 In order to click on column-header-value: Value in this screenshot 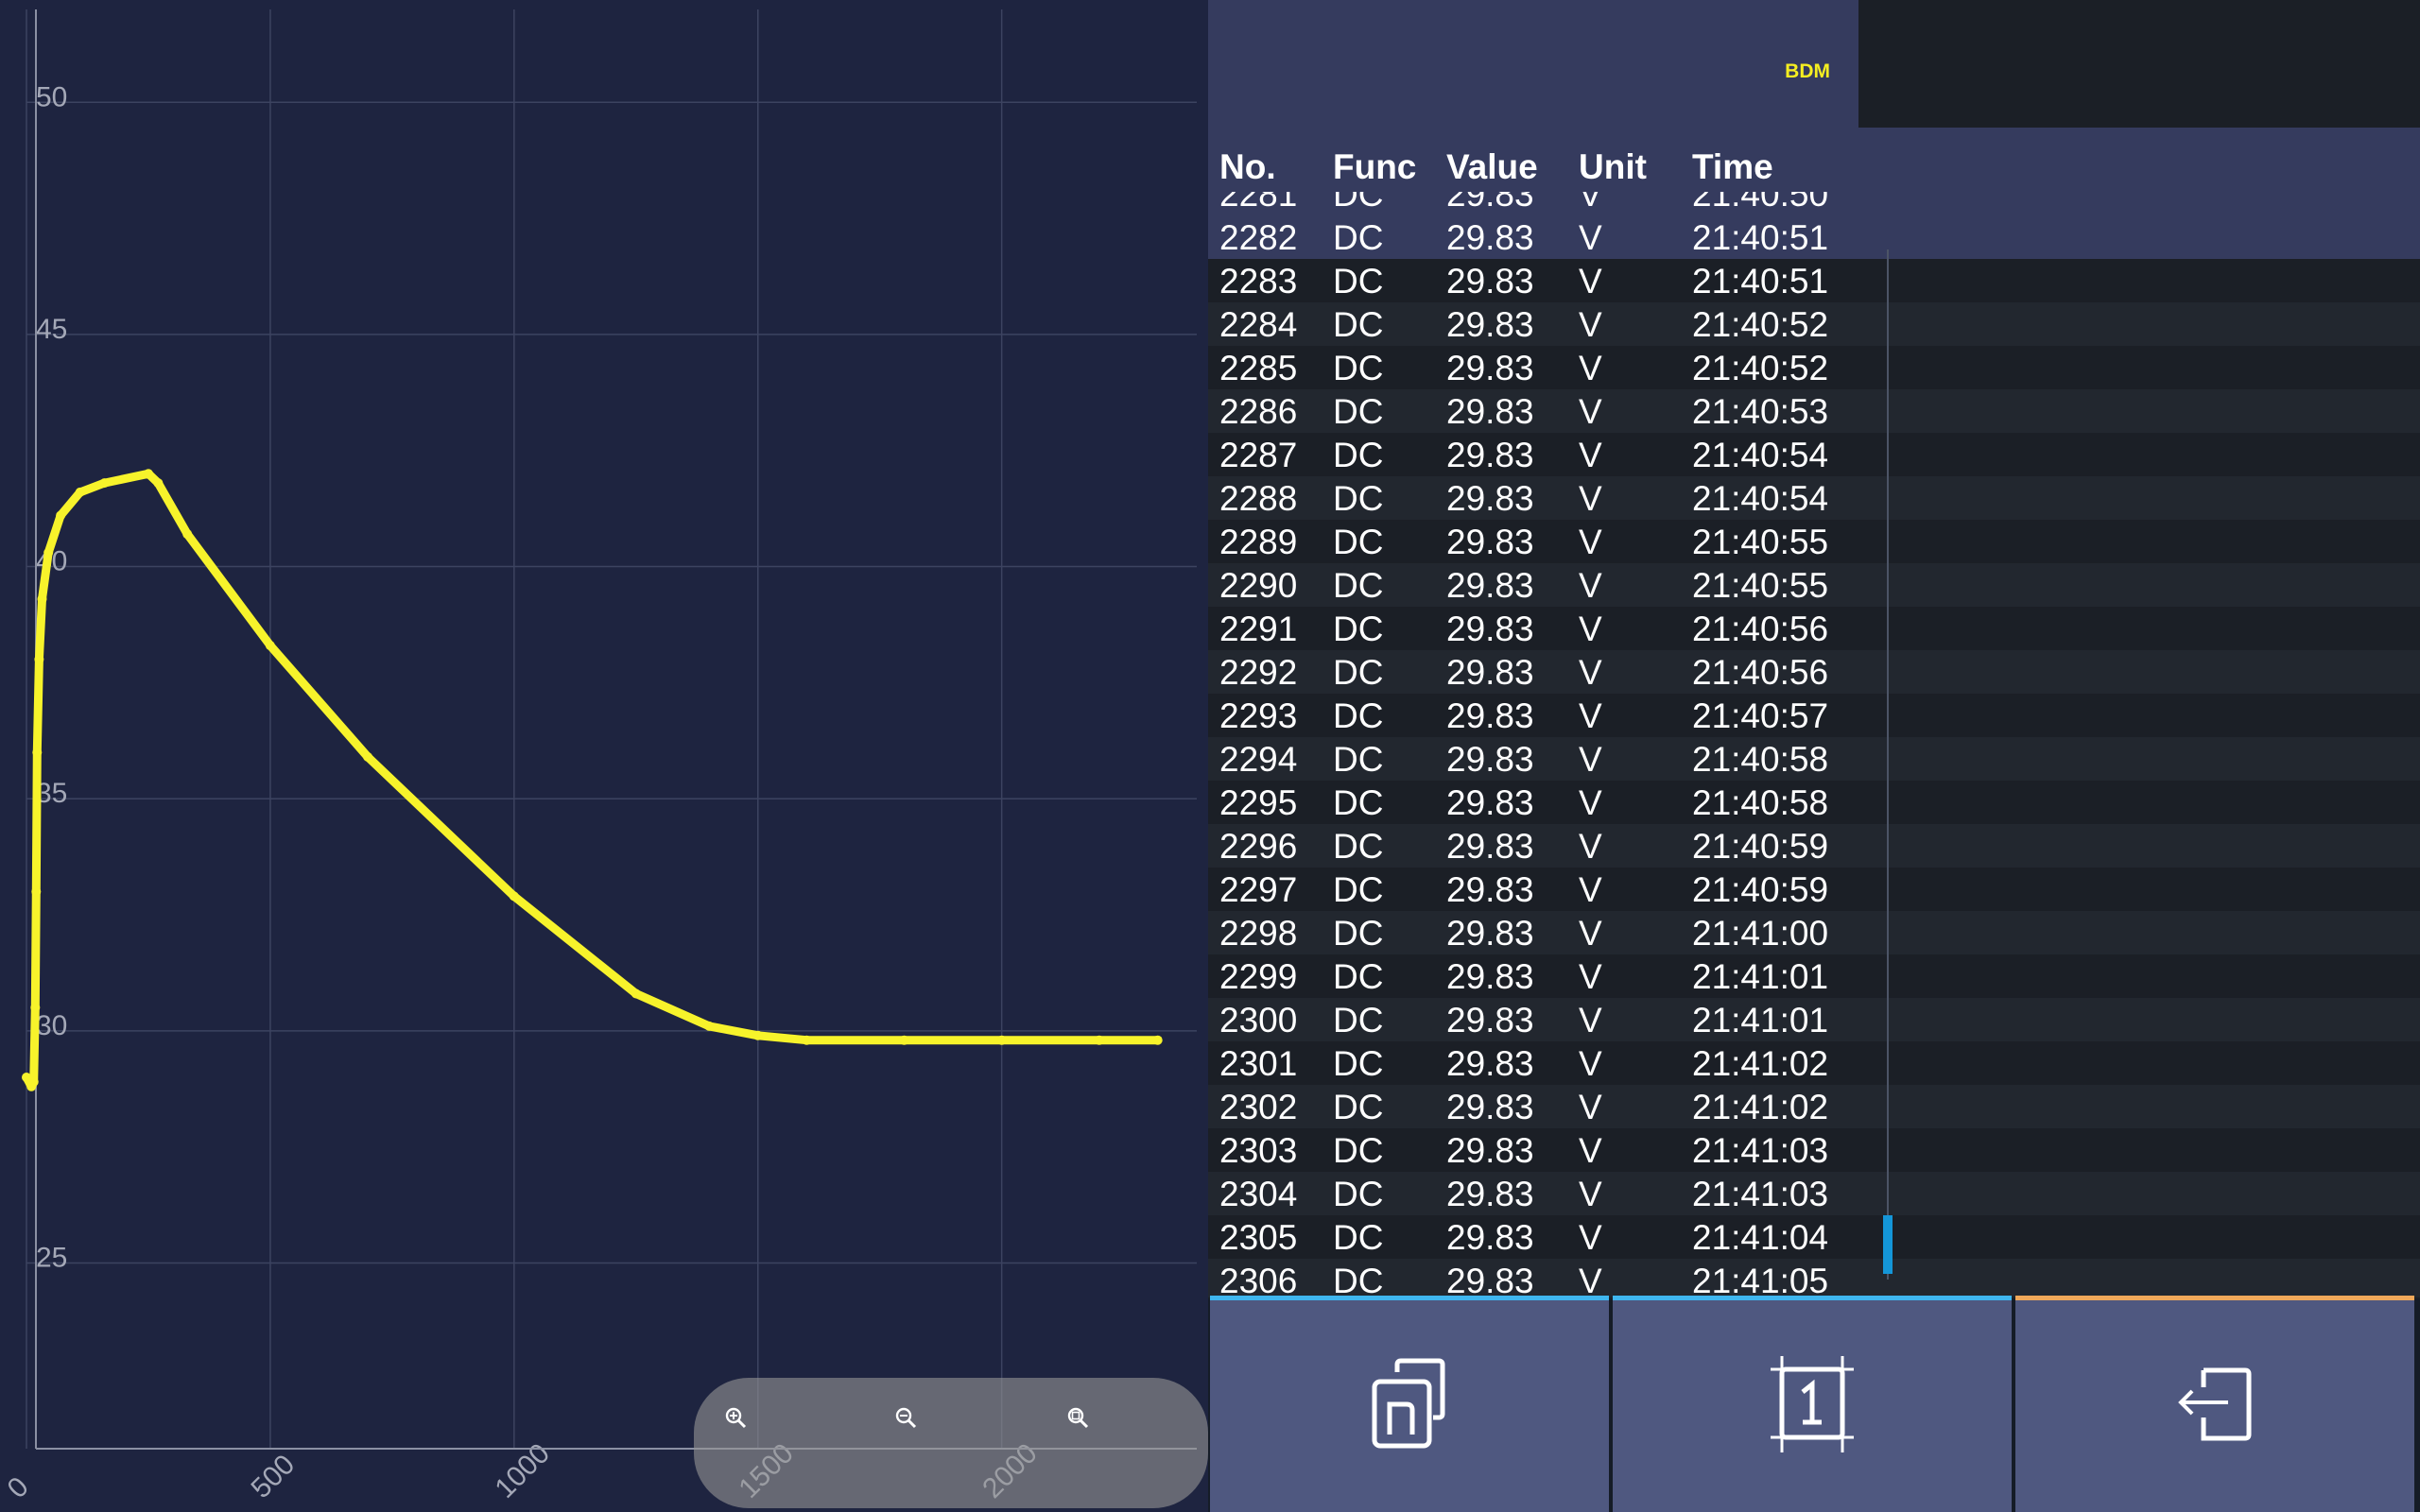, I will do `click(1492, 166)`.